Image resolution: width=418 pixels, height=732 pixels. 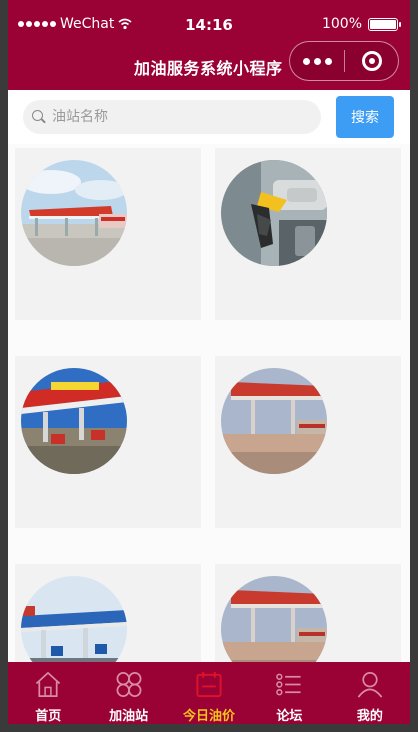 I want to click on home-icon, so click(x=48, y=684).